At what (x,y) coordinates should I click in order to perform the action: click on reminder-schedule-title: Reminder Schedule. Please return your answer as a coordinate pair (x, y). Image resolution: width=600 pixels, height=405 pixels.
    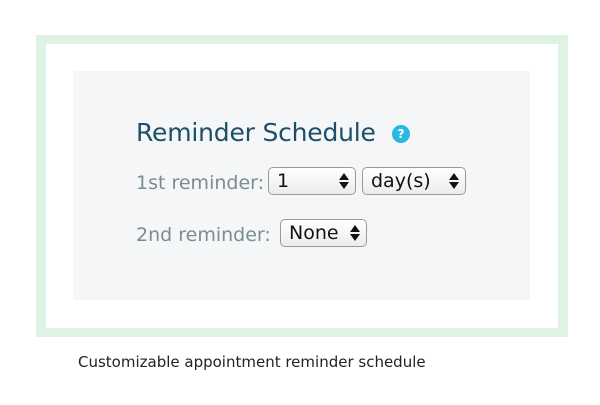
    Looking at the image, I should click on (256, 132).